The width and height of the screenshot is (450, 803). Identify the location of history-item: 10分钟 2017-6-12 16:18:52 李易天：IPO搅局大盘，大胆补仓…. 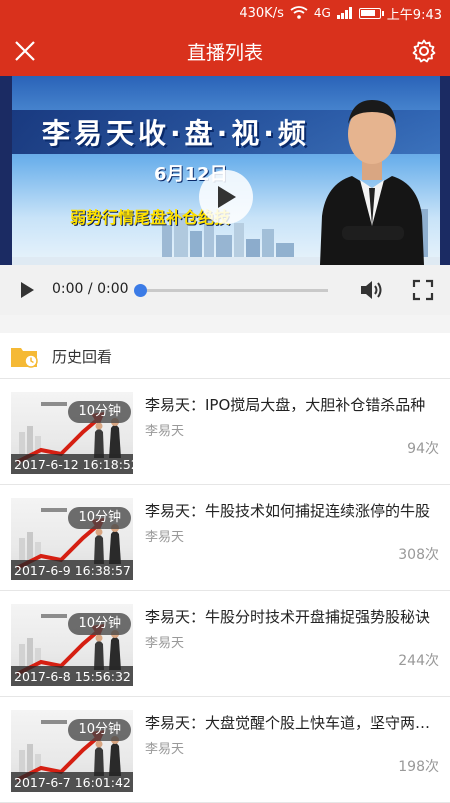
(225, 432).